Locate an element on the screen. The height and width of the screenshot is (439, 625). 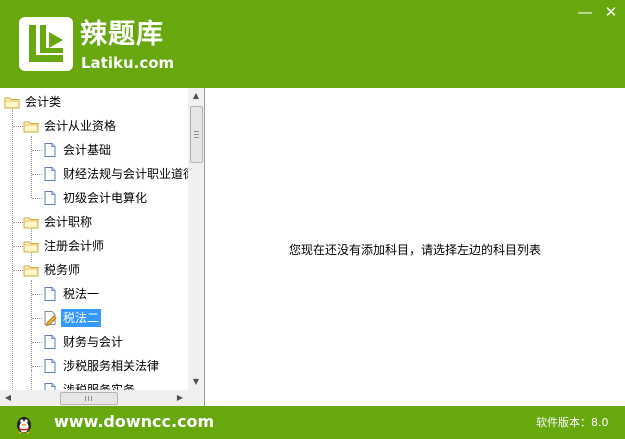
tree-item-label: 会计类 is located at coordinates (43, 102).